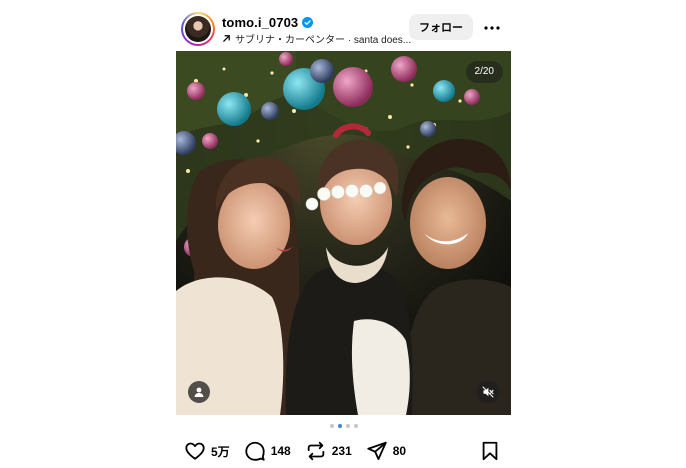  What do you see at coordinates (315, 451) in the screenshot?
I see `repost-icon` at bounding box center [315, 451].